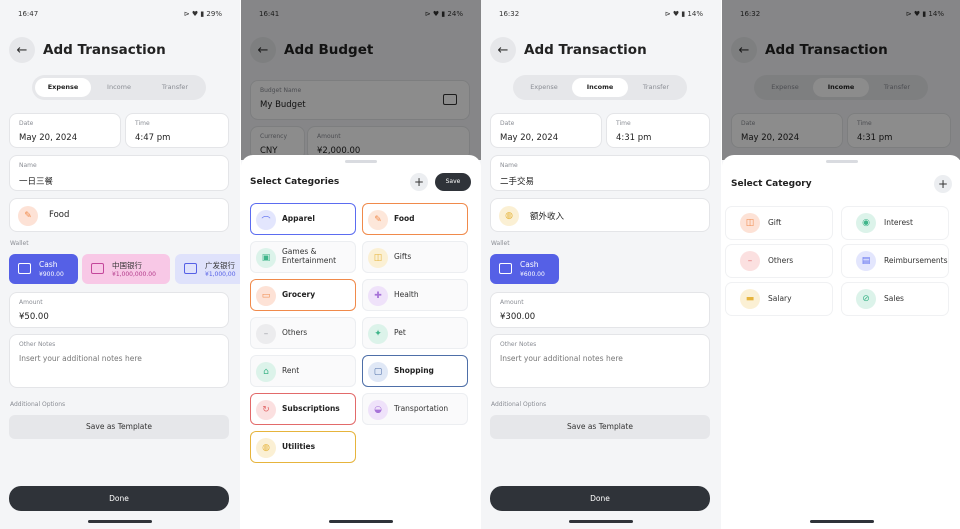 The image size is (960, 529). What do you see at coordinates (406, 294) in the screenshot?
I see `category-option-label: Health` at bounding box center [406, 294].